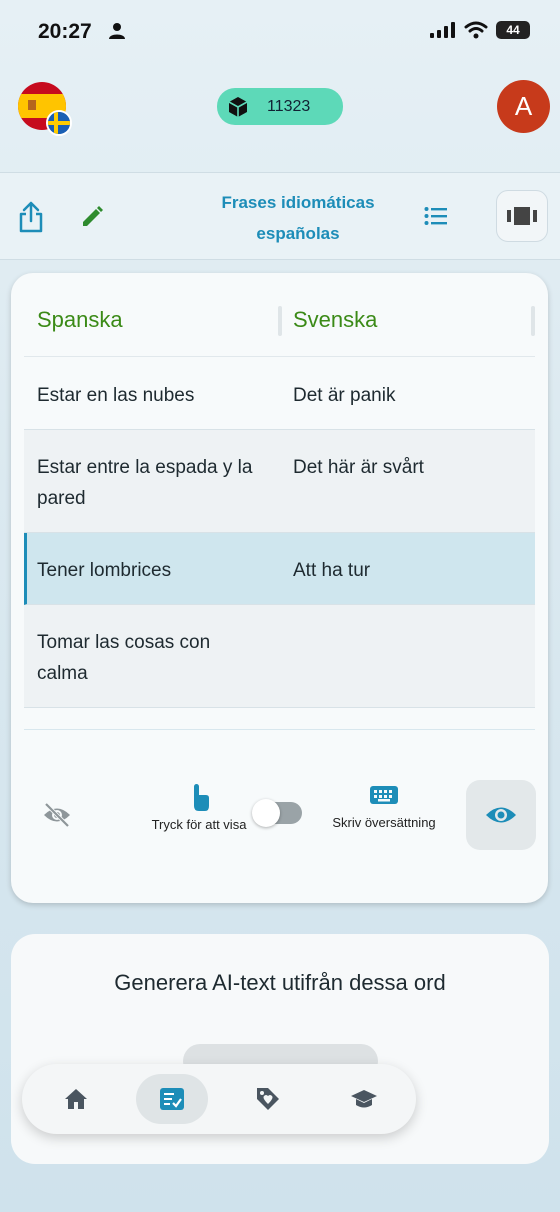  Describe the element at coordinates (219, 1099) in the screenshot. I see `bottom-navigation` at that location.